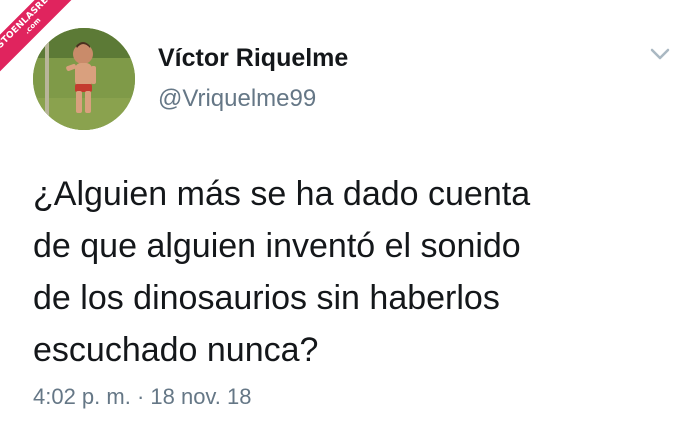 This screenshot has height=445, width=700. What do you see at coordinates (176, 350) in the screenshot?
I see `tweet-line: escuchado nunca?` at bounding box center [176, 350].